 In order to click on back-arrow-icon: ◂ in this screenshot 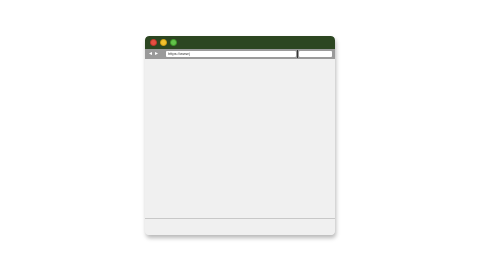, I will do `click(150, 54)`.